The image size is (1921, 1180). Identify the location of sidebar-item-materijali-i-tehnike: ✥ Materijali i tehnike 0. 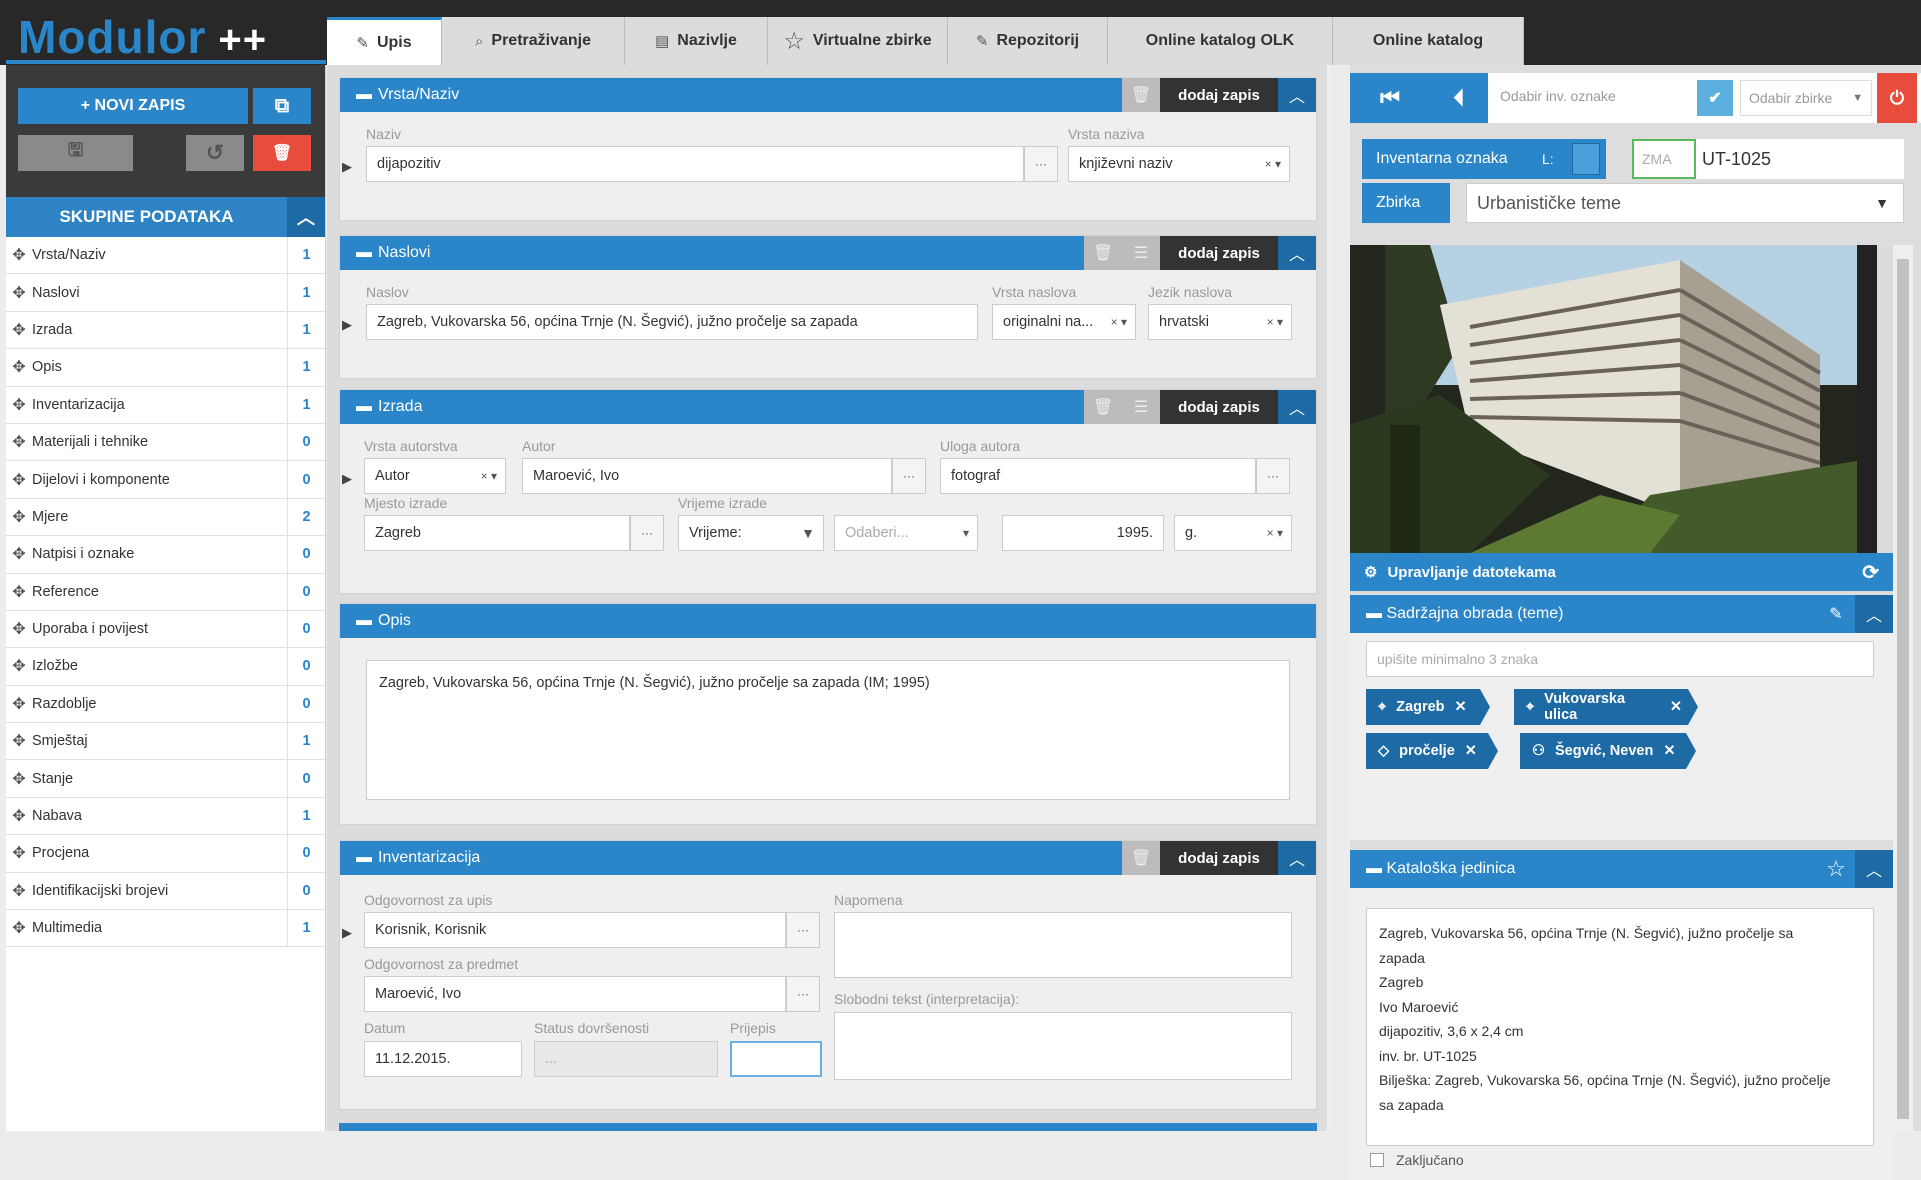
(165, 442).